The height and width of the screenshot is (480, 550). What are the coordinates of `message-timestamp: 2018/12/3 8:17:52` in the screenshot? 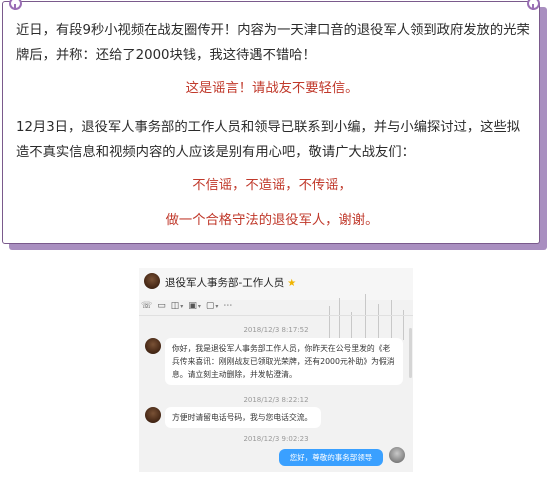 It's located at (276, 330).